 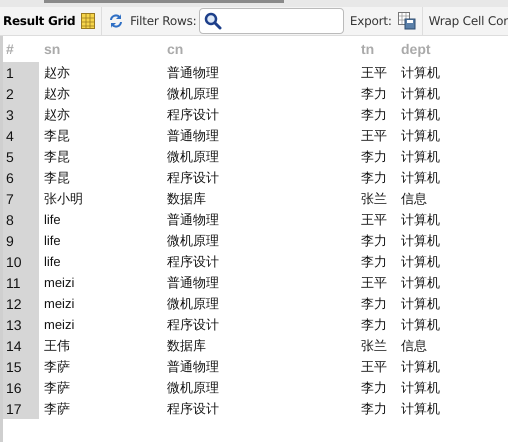 What do you see at coordinates (21, 72) in the screenshot?
I see `row-number: 1` at bounding box center [21, 72].